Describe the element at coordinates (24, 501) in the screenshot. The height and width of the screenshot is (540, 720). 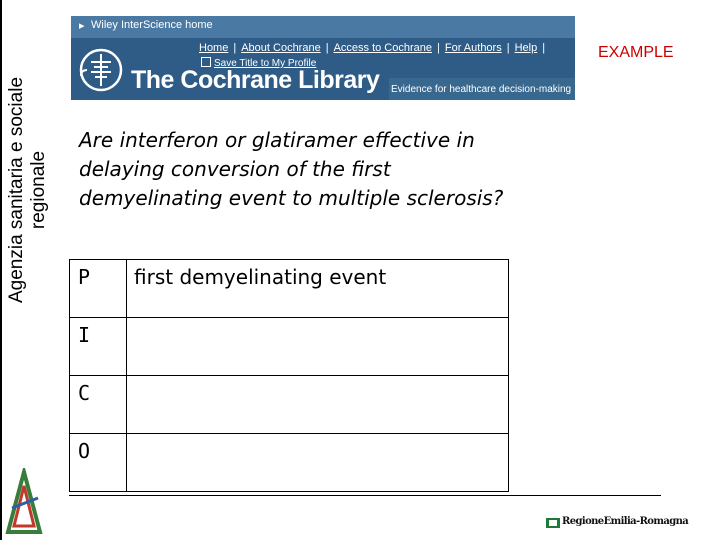
I see `agency-corner-logo-icon` at that location.